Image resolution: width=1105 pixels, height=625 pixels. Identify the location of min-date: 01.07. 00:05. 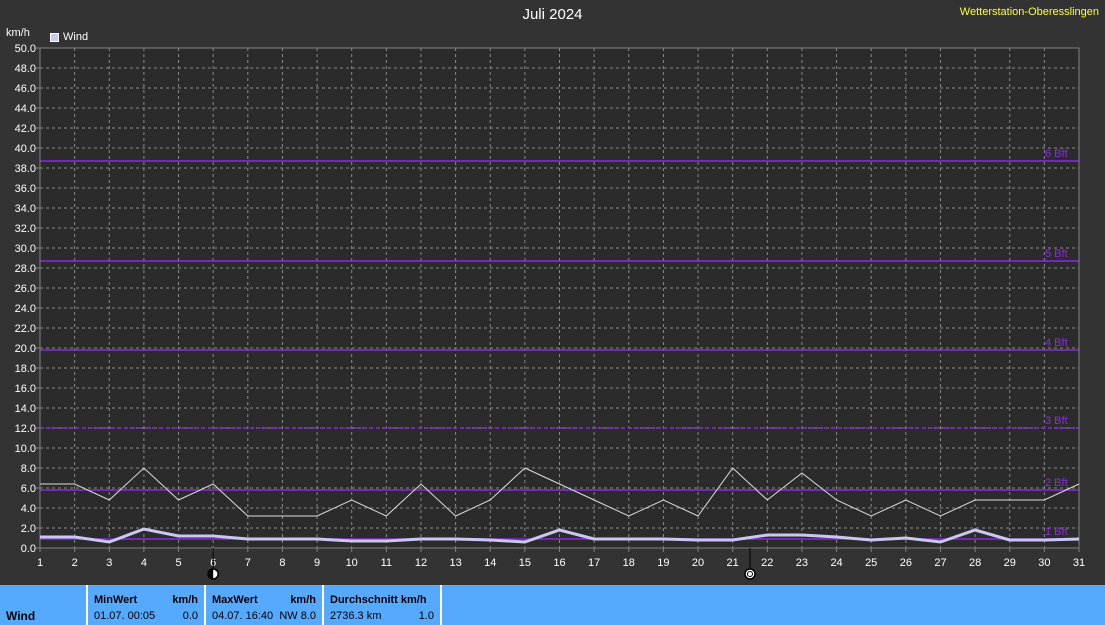
(125, 616).